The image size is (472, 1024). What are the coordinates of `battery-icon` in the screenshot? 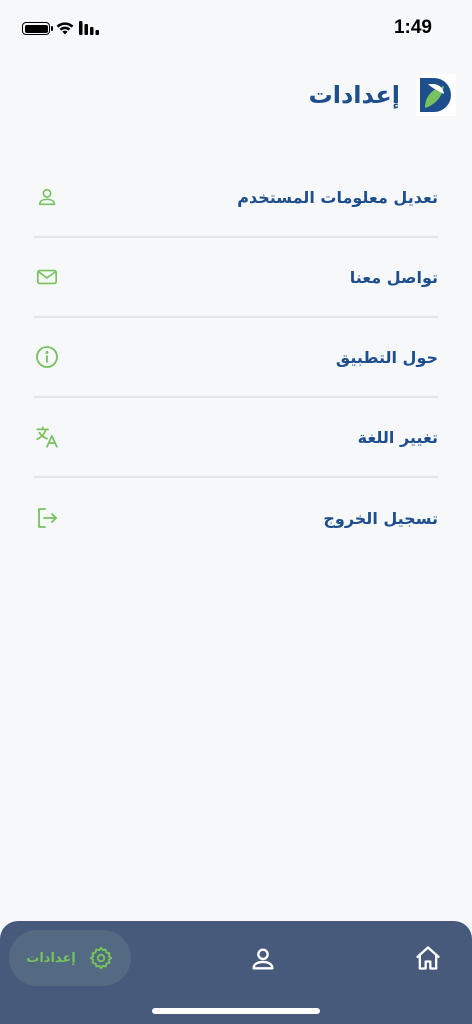 It's located at (37, 28).